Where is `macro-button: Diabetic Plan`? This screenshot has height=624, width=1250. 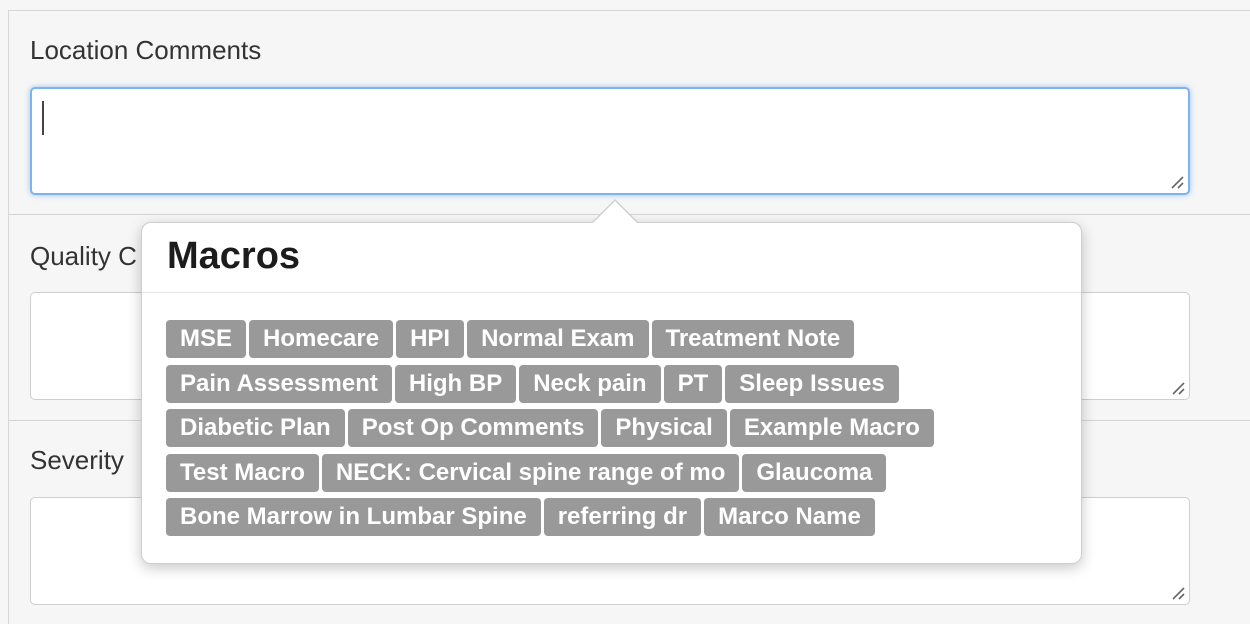
macro-button: Diabetic Plan is located at coordinates (255, 428).